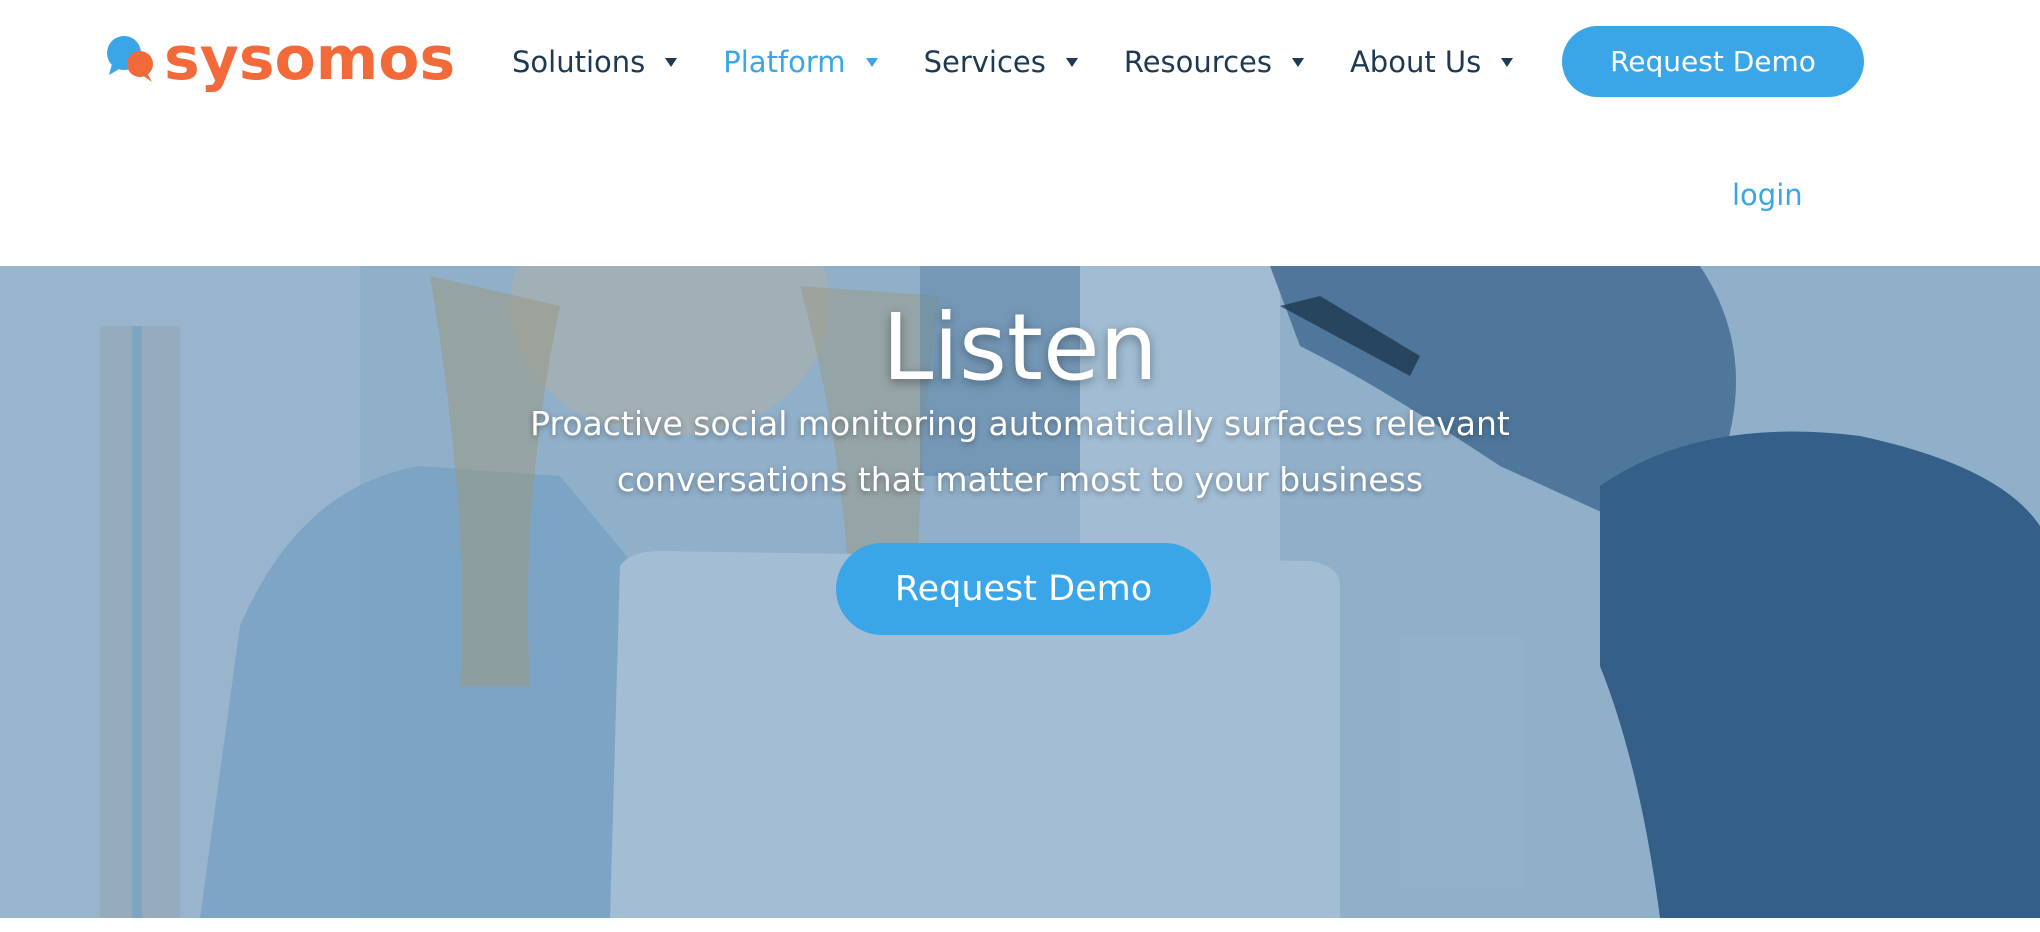  I want to click on hero-title: Listen, so click(1020, 347).